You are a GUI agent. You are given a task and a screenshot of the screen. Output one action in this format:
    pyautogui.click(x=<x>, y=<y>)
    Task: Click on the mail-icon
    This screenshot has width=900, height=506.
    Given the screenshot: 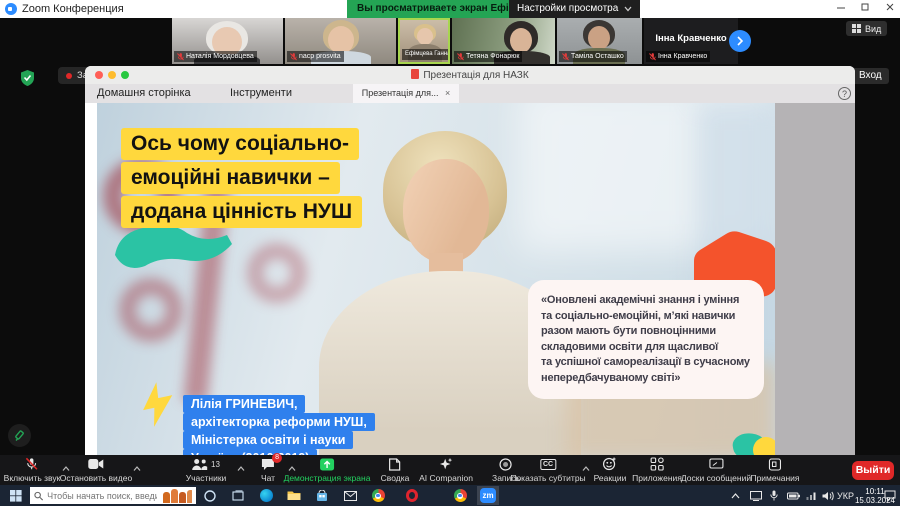 What is the action you would take?
    pyautogui.click(x=350, y=495)
    